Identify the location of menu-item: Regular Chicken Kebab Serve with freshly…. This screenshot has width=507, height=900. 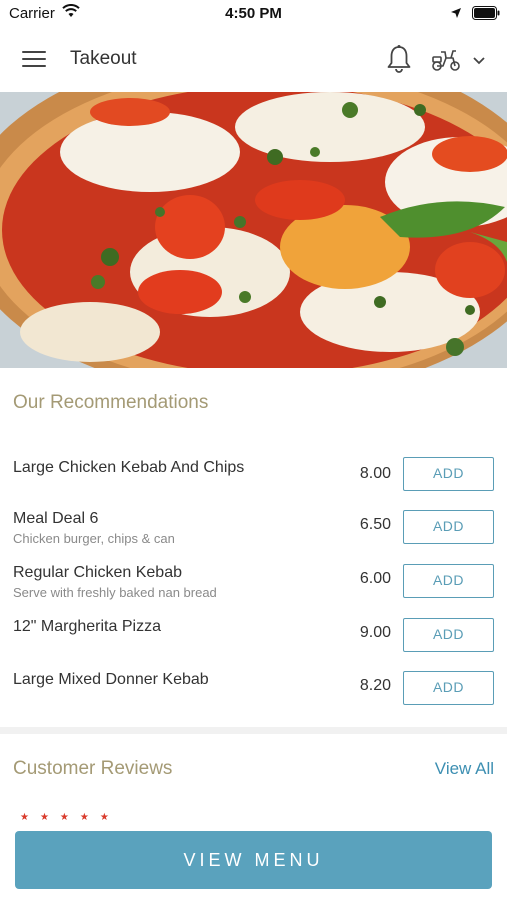
(253, 587).